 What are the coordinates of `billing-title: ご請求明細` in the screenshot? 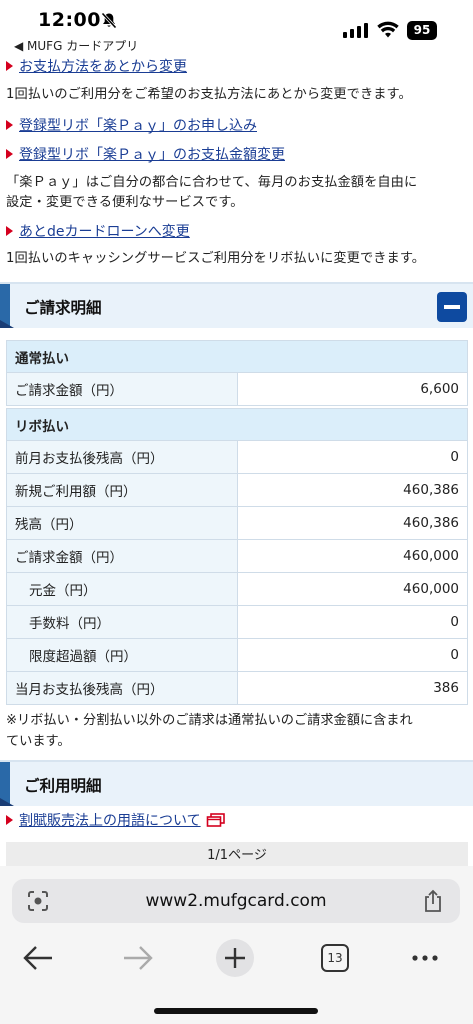 It's located at (63, 308).